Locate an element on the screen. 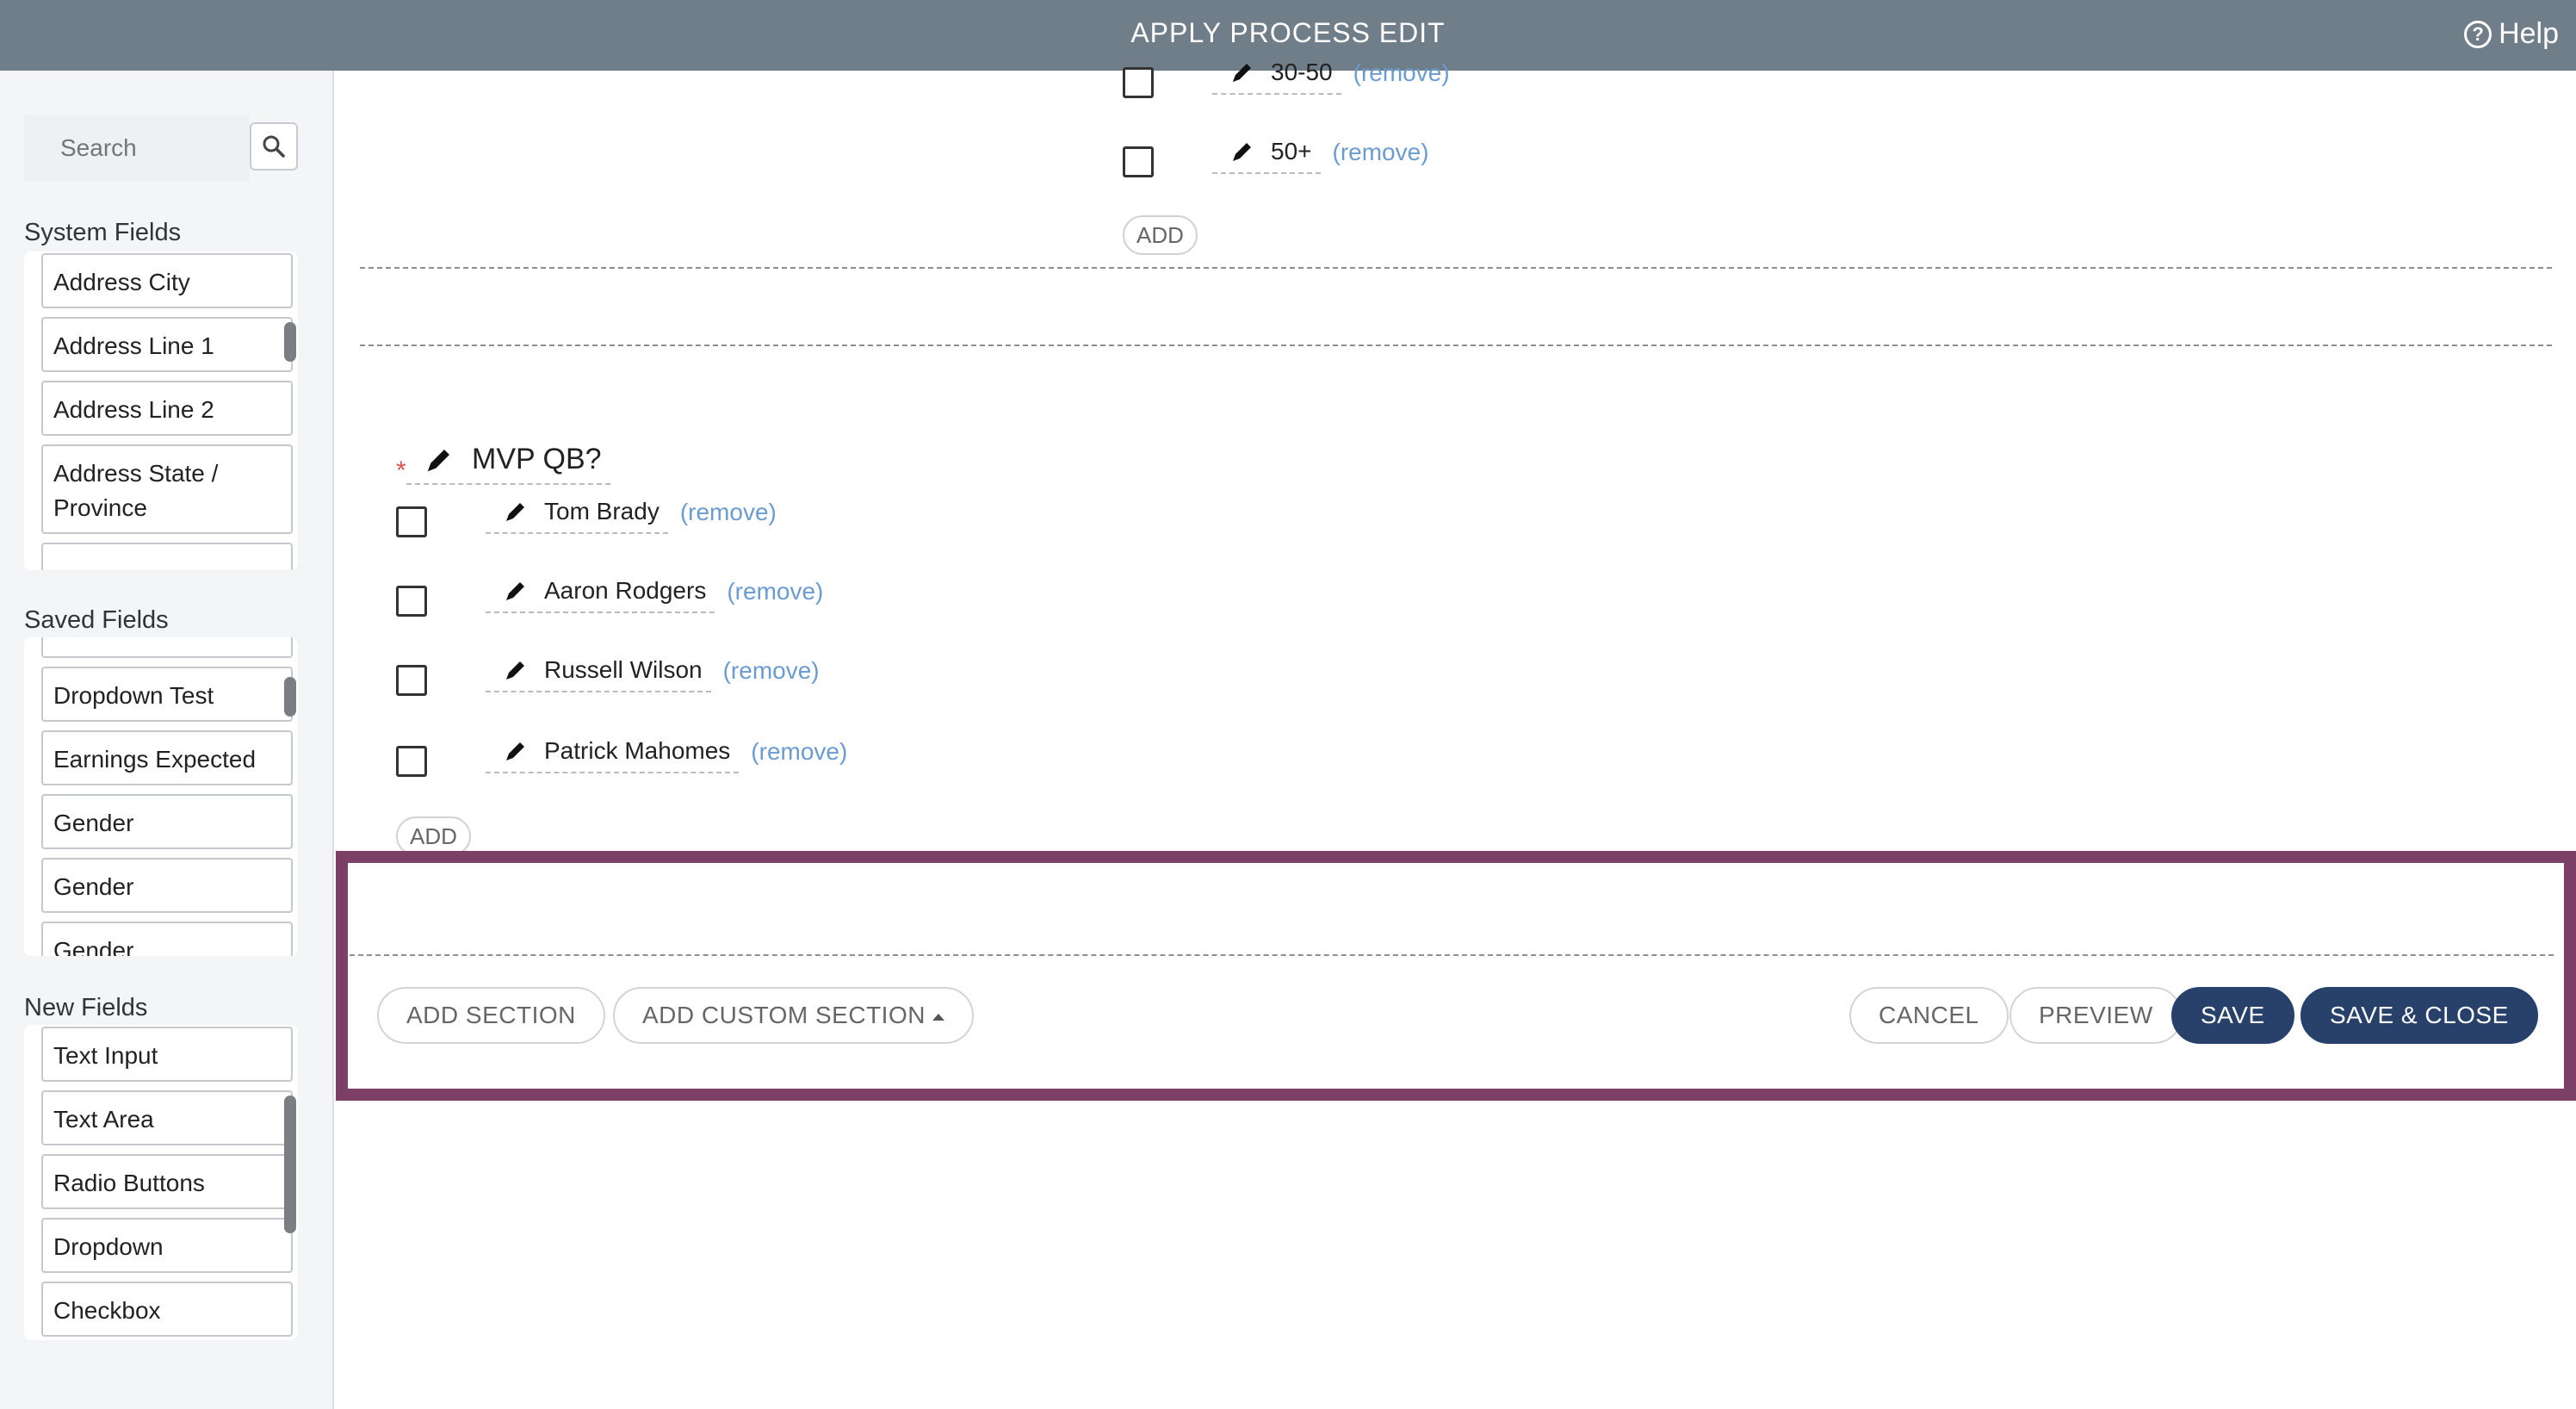  search-icon is located at coordinates (274, 146).